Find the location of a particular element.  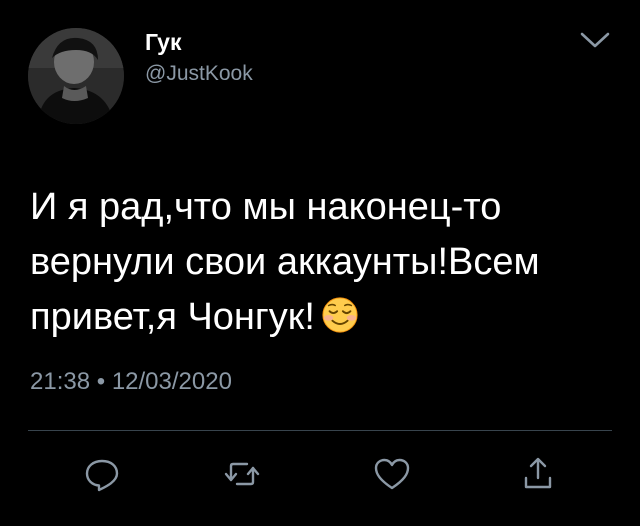

user-handle: @JustKook is located at coordinates (199, 73).